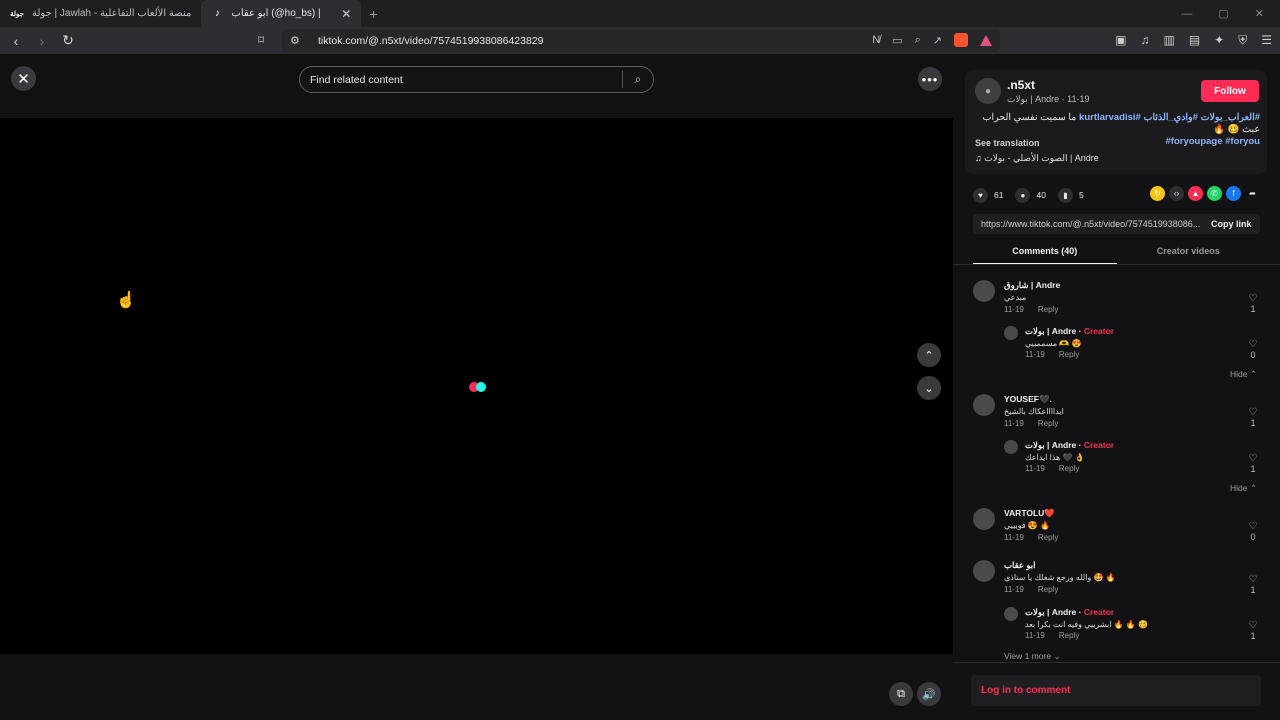  I want to click on author-name: .n5xt, so click(1021, 85).